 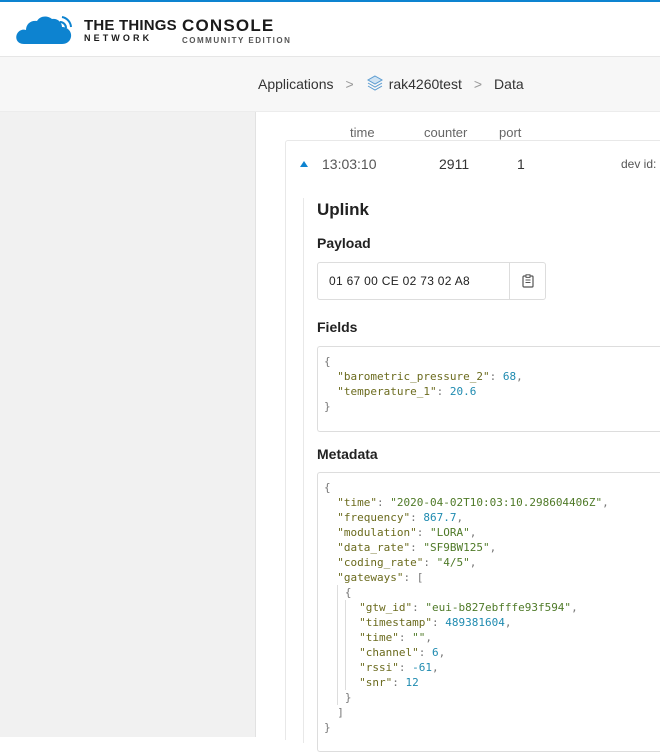 I want to click on meta-coding-rate: "4/5", so click(x=453, y=562).